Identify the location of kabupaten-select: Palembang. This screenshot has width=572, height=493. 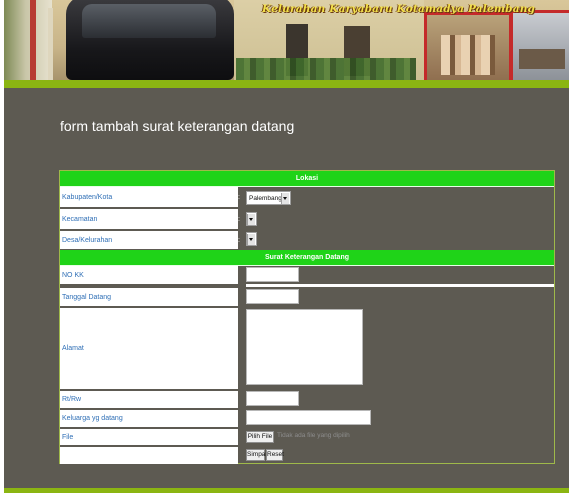
(268, 198).